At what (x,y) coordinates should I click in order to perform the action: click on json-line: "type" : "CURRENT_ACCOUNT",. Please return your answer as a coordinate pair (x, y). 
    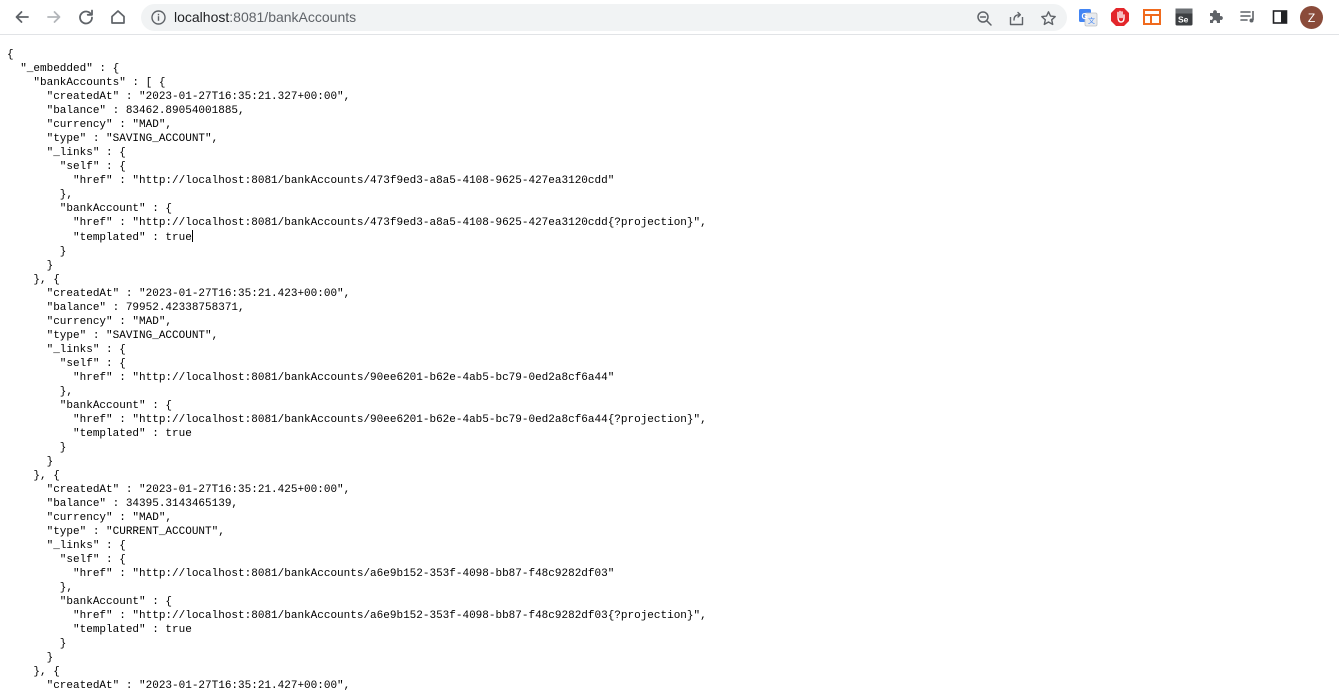
    Looking at the image, I should click on (116, 532).